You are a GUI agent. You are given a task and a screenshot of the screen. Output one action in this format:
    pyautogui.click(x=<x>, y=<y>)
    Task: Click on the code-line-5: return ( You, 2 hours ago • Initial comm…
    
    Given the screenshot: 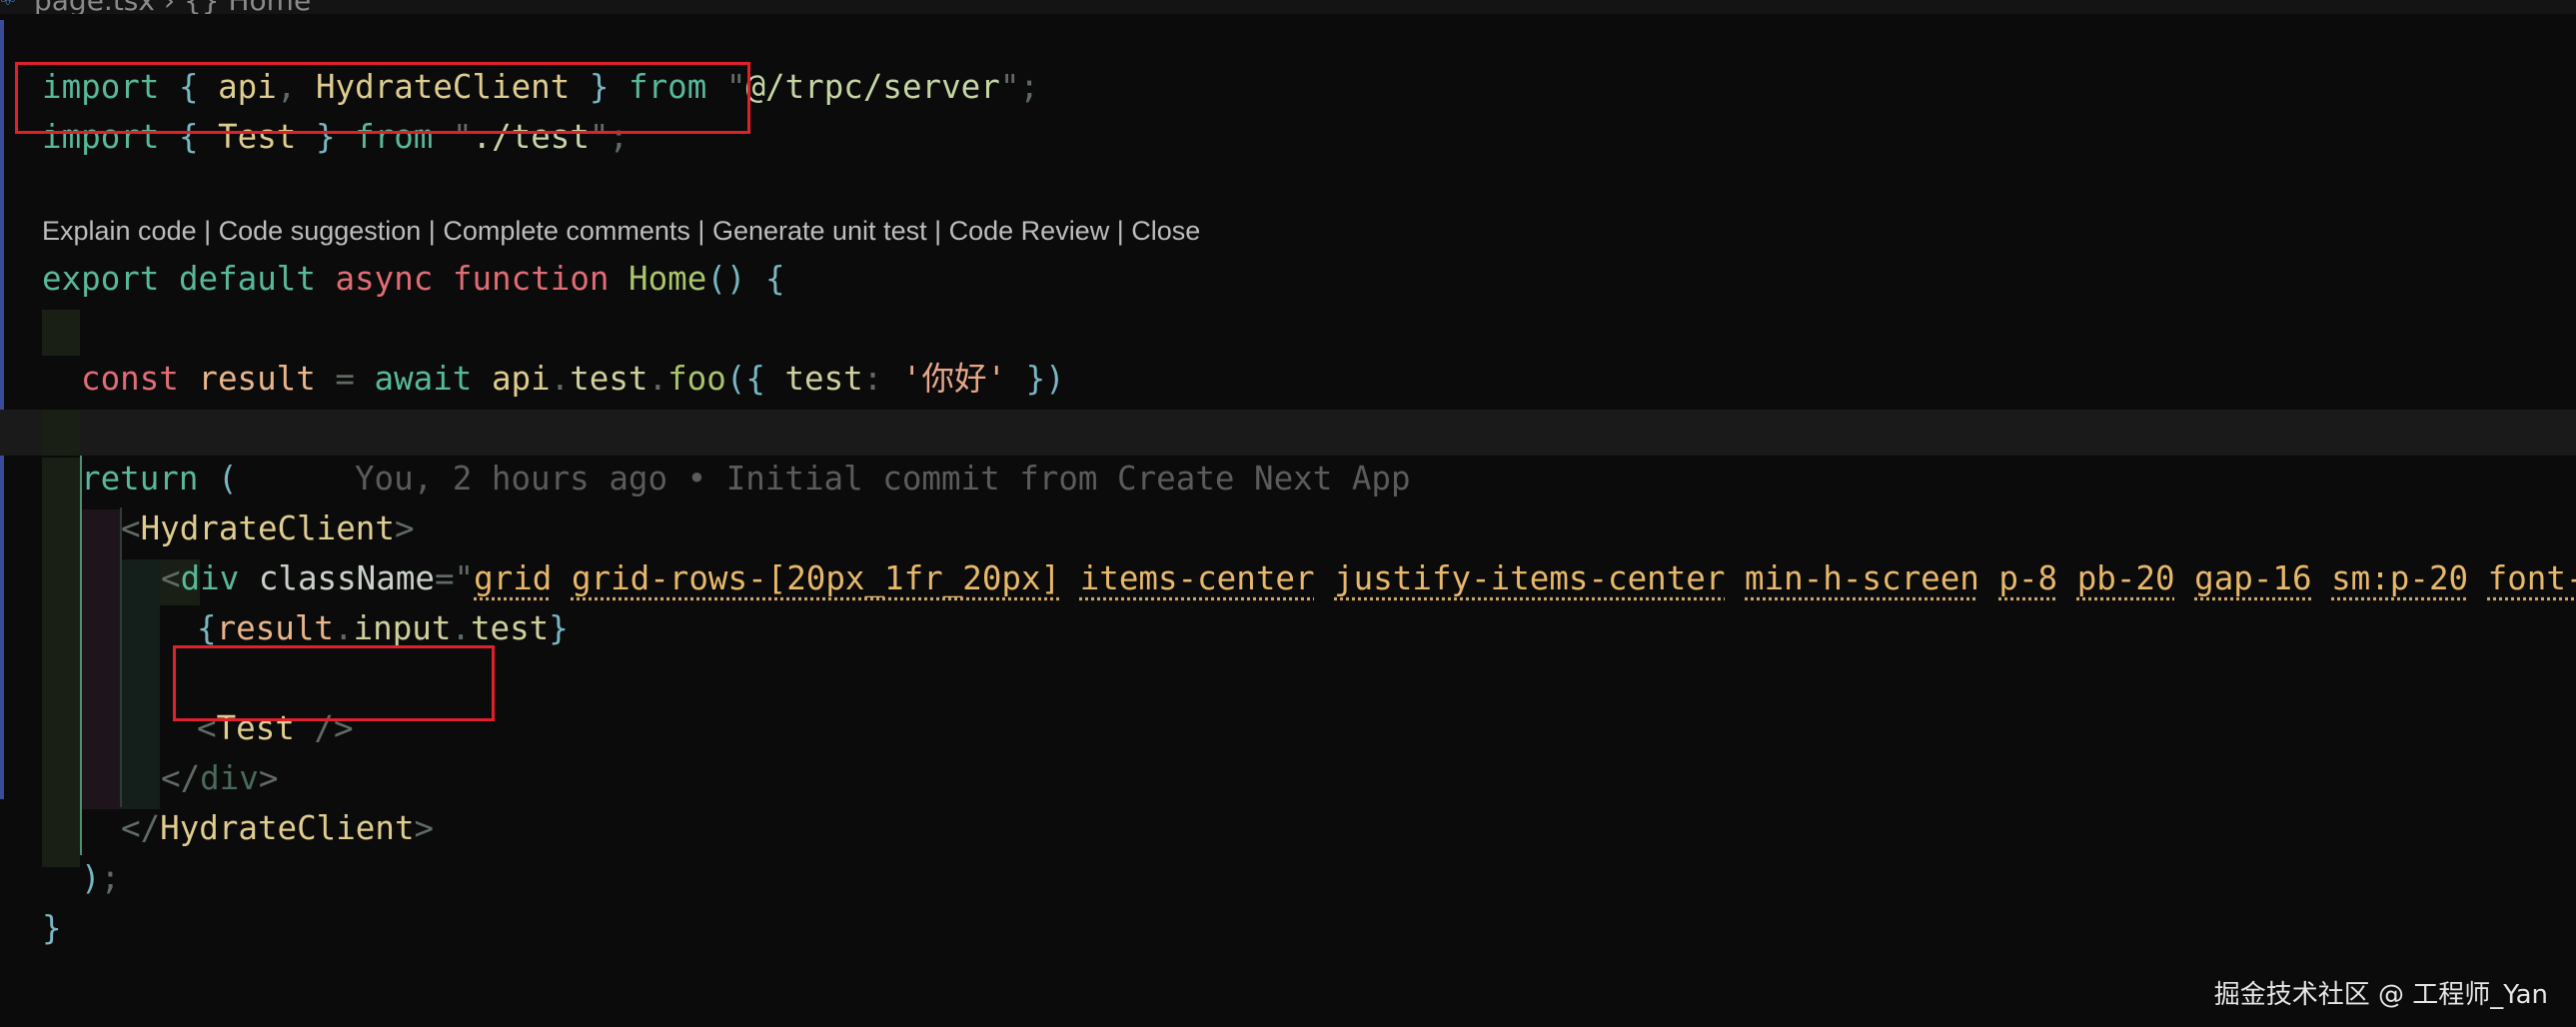 What is the action you would take?
    pyautogui.click(x=746, y=454)
    